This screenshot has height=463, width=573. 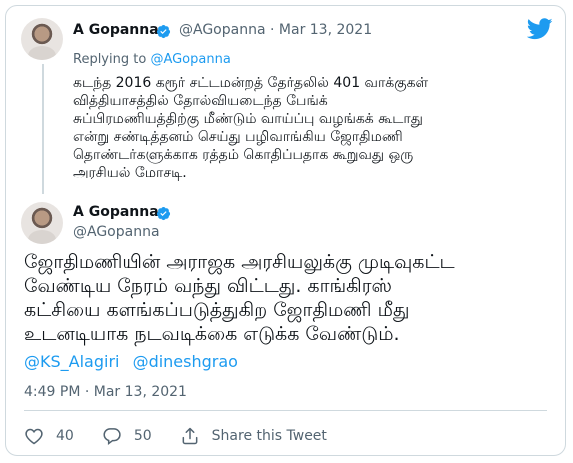 What do you see at coordinates (105, 392) in the screenshot?
I see `timestamp: 4:49 PM · Mar 13, 2021` at bounding box center [105, 392].